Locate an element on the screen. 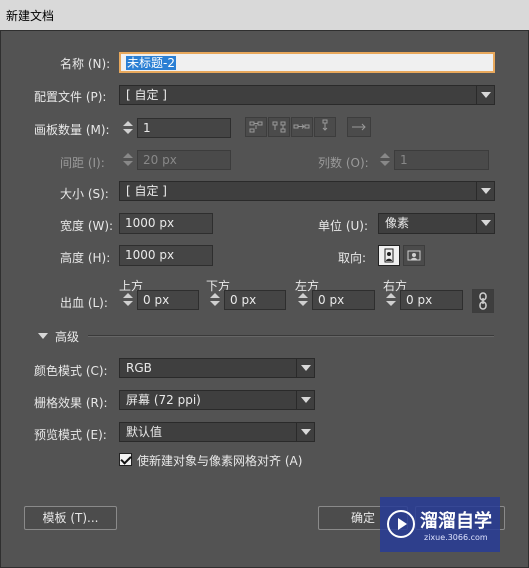 The height and width of the screenshot is (568, 529). width-input: 1000 px is located at coordinates (166, 223).